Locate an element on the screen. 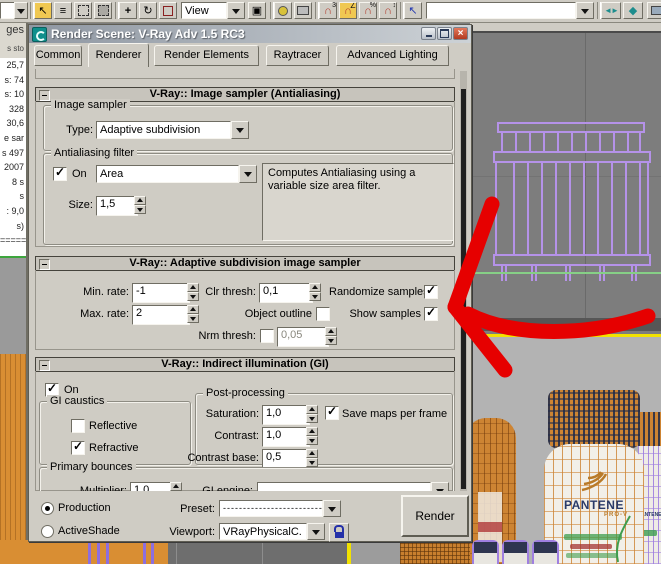  contrast-spinner is located at coordinates (312, 436).